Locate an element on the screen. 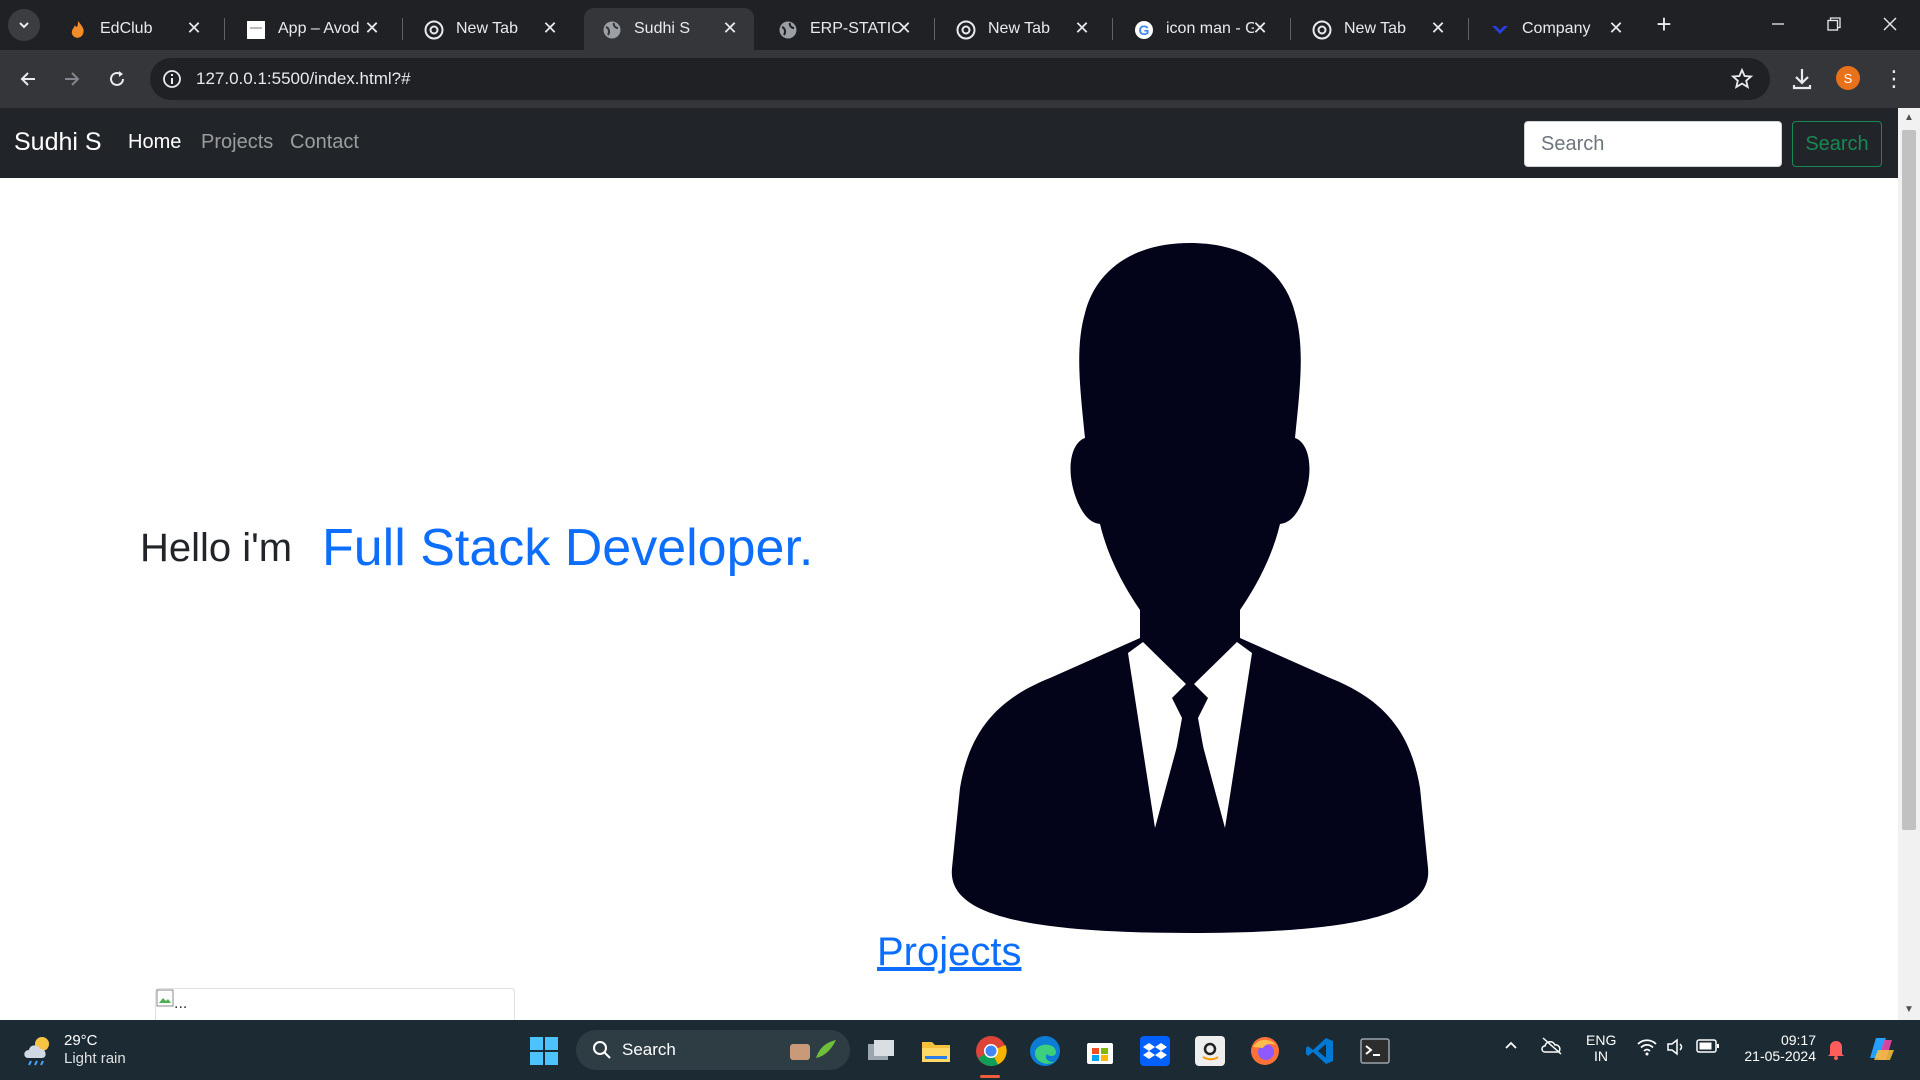 The height and width of the screenshot is (1080, 1920). bookmark-star-icon is located at coordinates (1742, 79).